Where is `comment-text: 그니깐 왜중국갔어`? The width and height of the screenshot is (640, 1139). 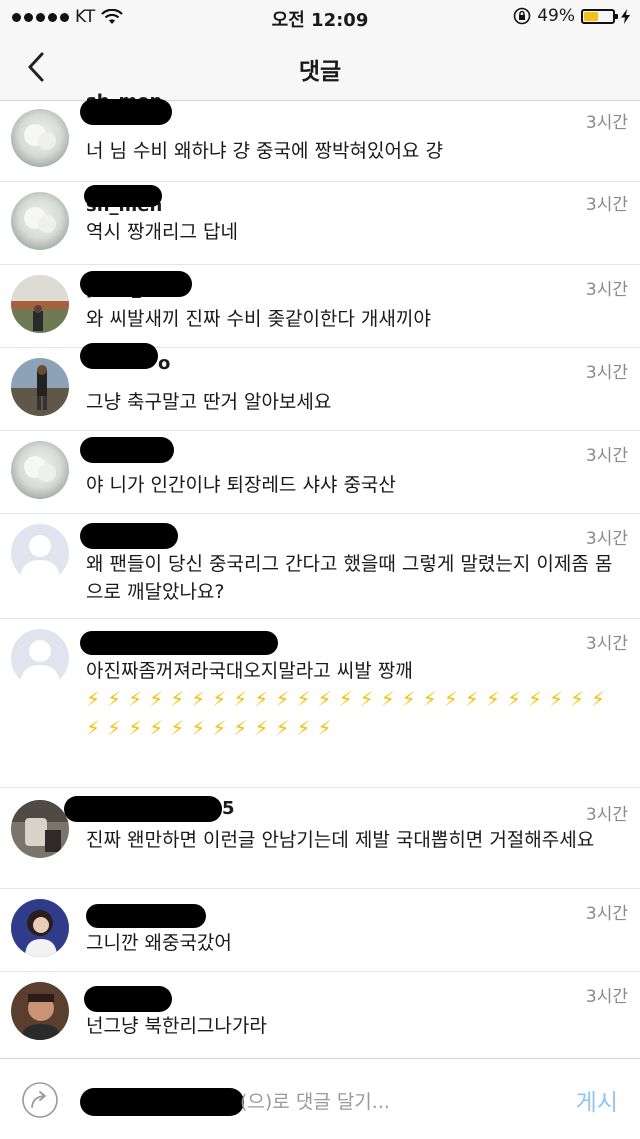
comment-text: 그니깐 왜중국갔어 is located at coordinates (159, 943).